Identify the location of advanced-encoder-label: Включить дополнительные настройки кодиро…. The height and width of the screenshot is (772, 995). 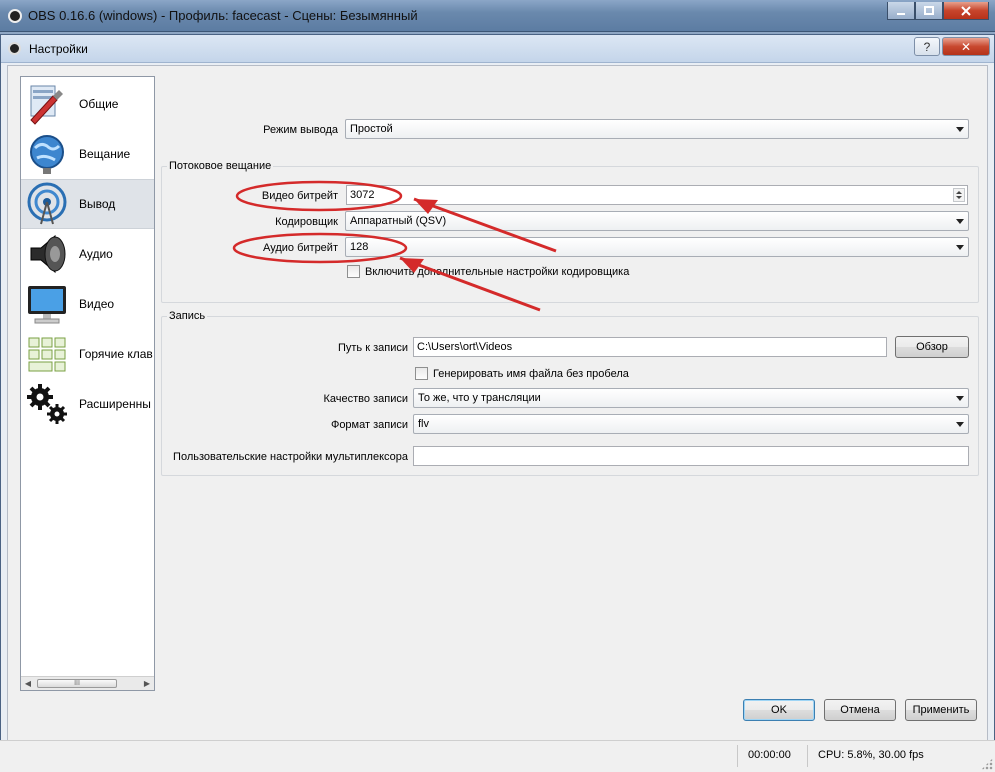
(497, 272).